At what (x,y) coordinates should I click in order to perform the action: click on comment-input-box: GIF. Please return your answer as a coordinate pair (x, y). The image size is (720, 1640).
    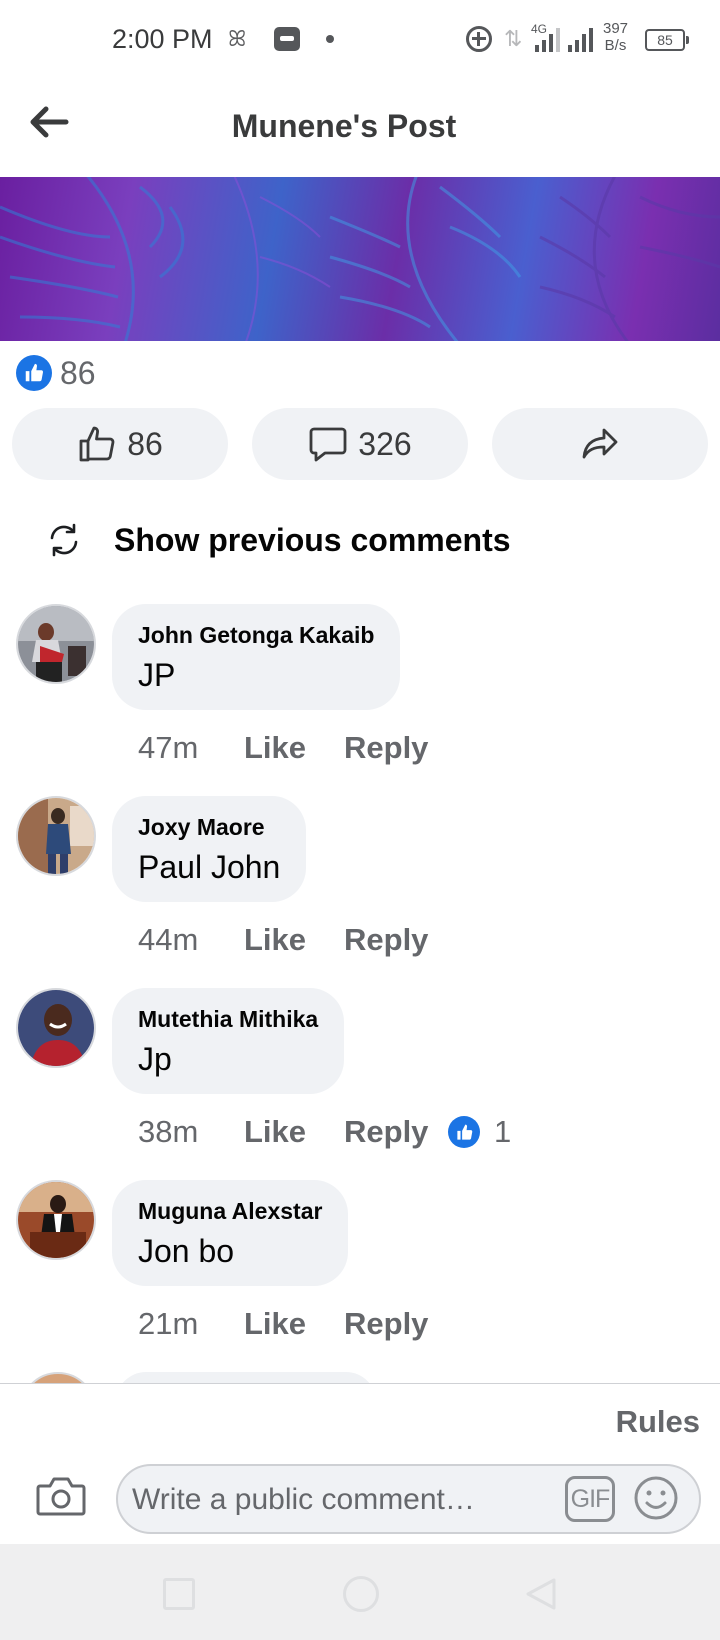
    Looking at the image, I should click on (408, 1499).